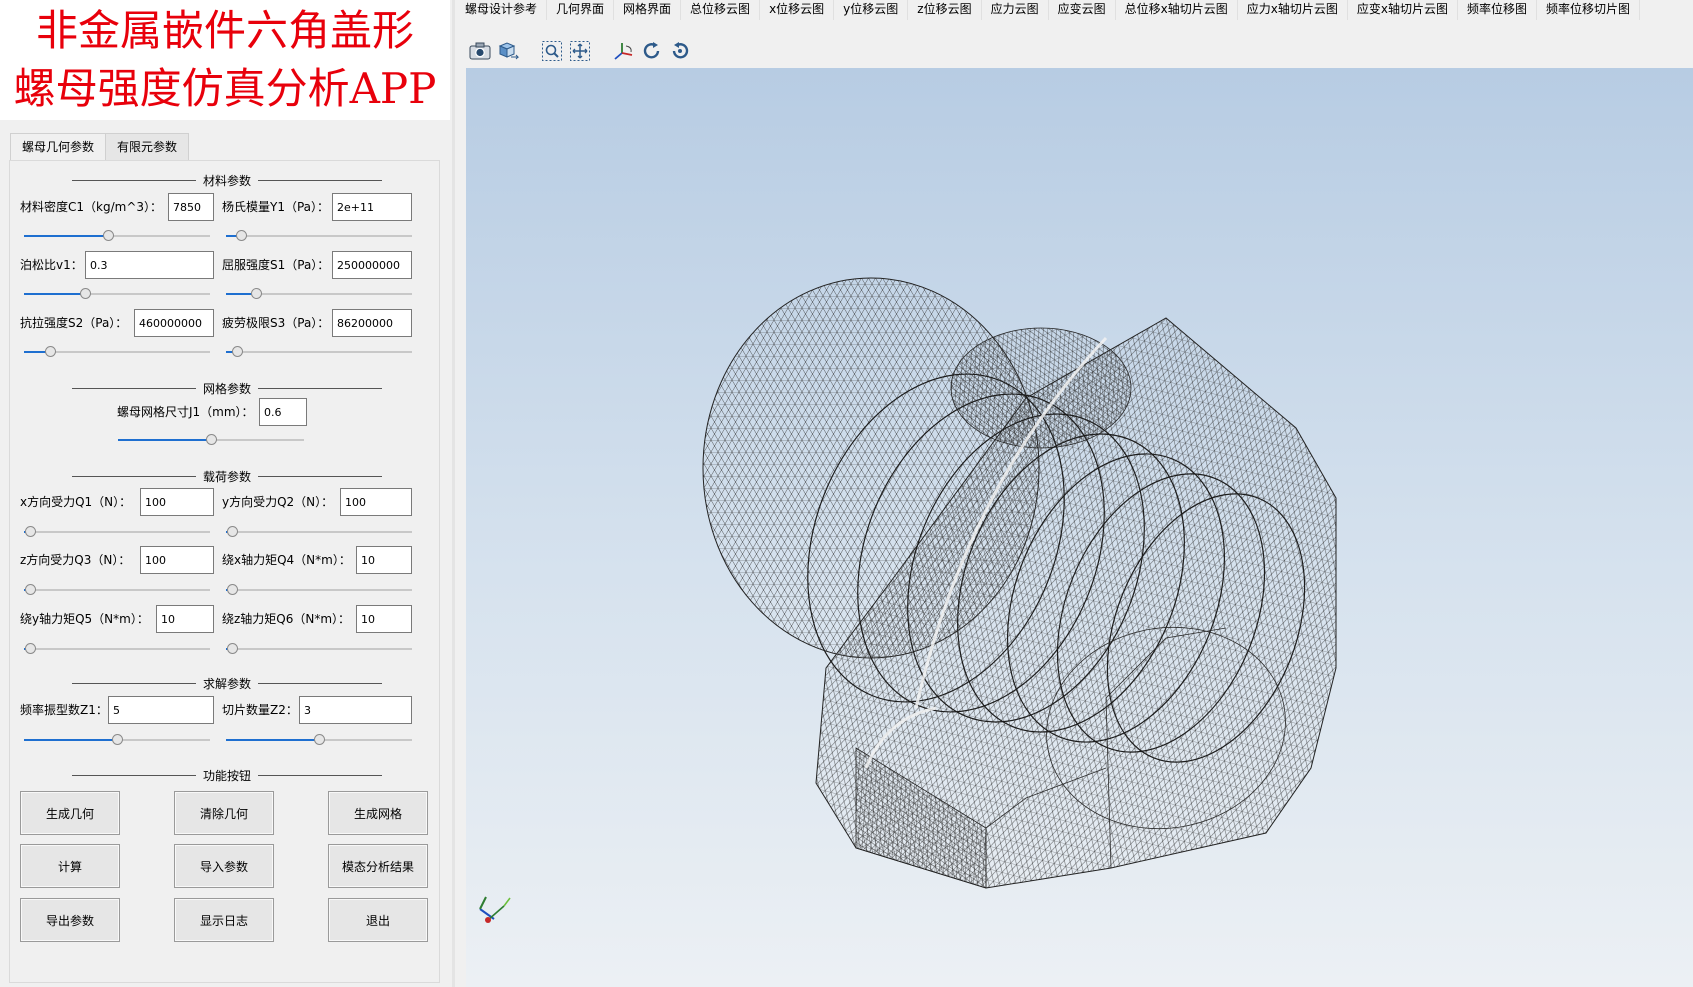 The height and width of the screenshot is (987, 1693). What do you see at coordinates (502, 10) in the screenshot?
I see `menu-nut-design-ref: 螺母设计参考` at bounding box center [502, 10].